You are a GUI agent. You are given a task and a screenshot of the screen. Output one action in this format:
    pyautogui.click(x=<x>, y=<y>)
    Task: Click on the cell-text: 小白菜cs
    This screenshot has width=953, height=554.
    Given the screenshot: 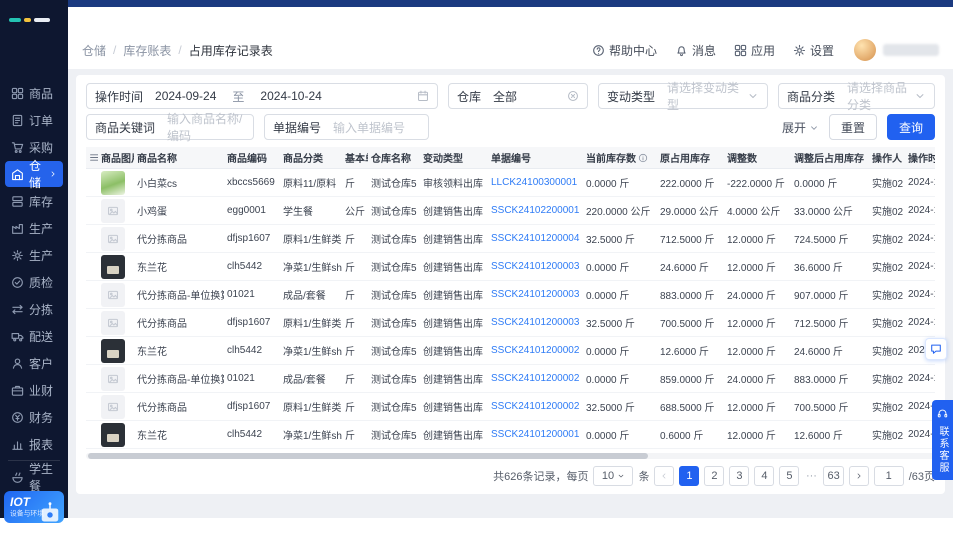 What is the action you would take?
    pyautogui.click(x=157, y=184)
    